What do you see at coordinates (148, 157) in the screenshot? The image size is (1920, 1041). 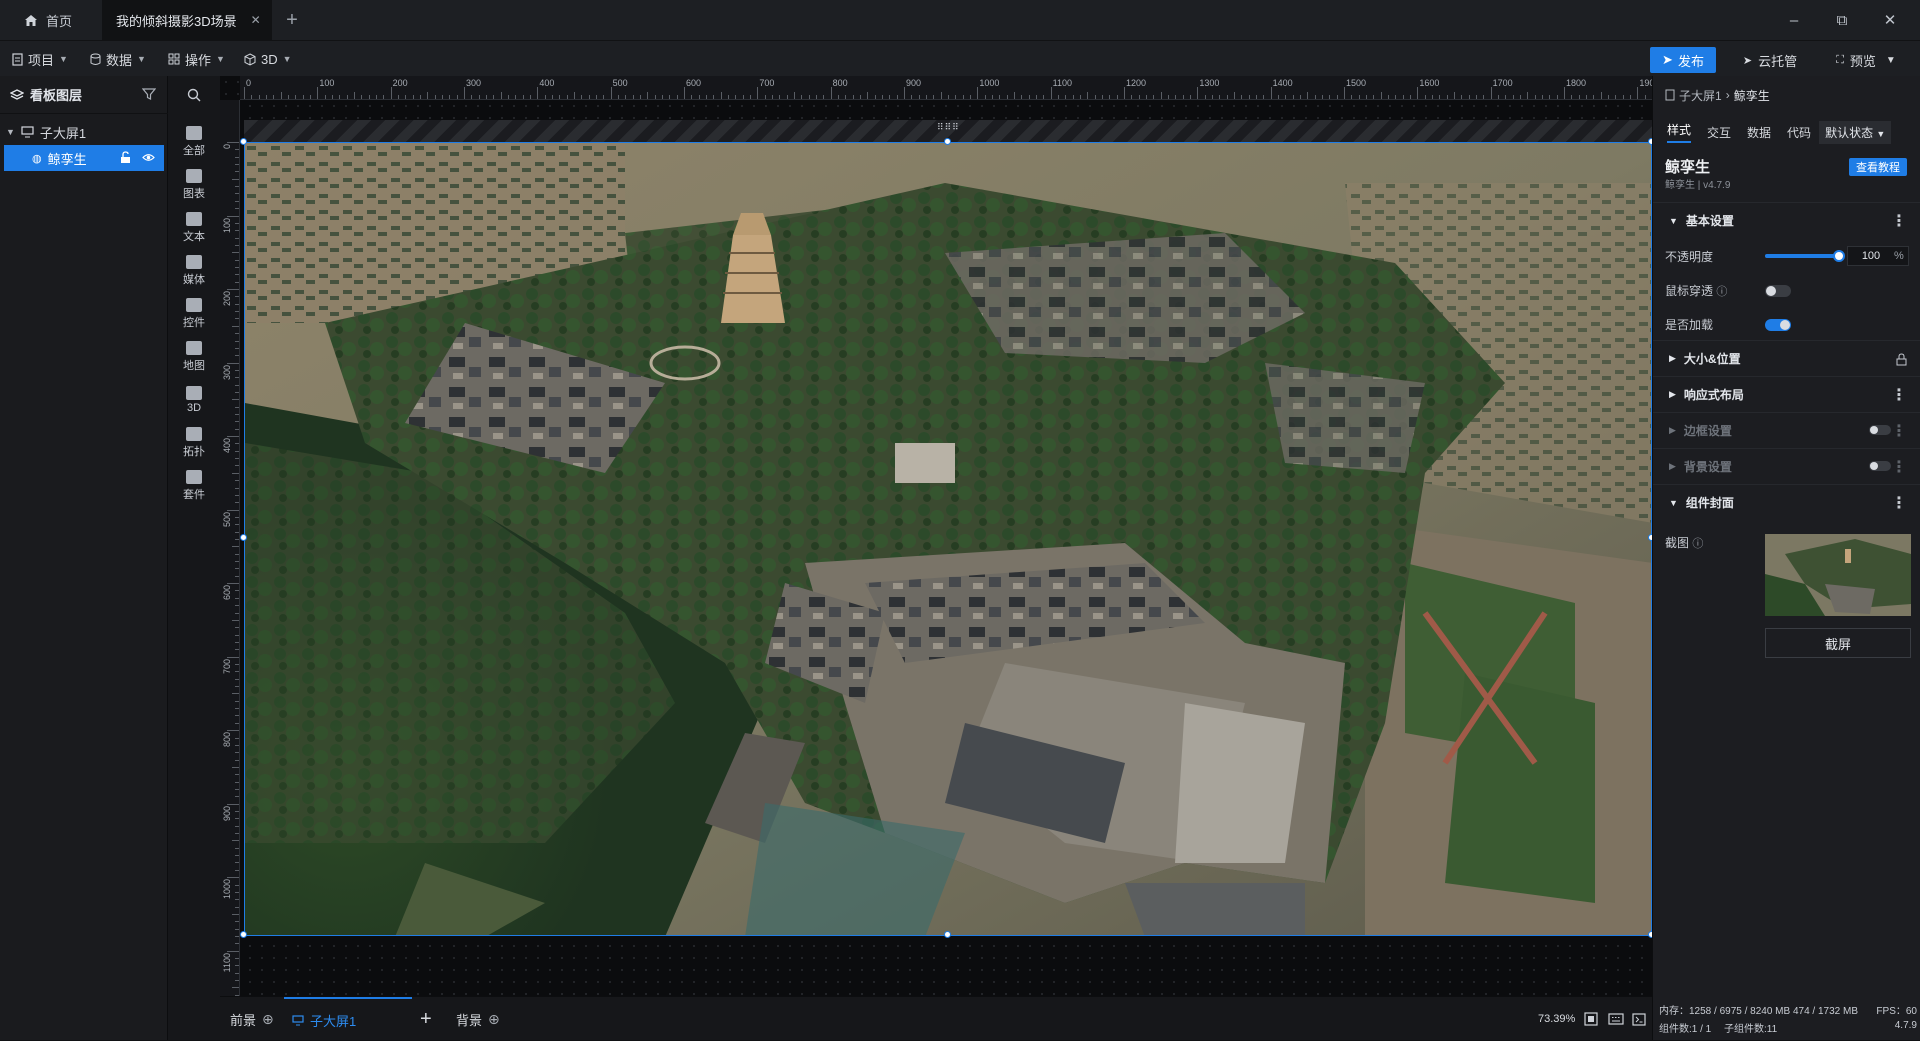 I see `eye-icon` at bounding box center [148, 157].